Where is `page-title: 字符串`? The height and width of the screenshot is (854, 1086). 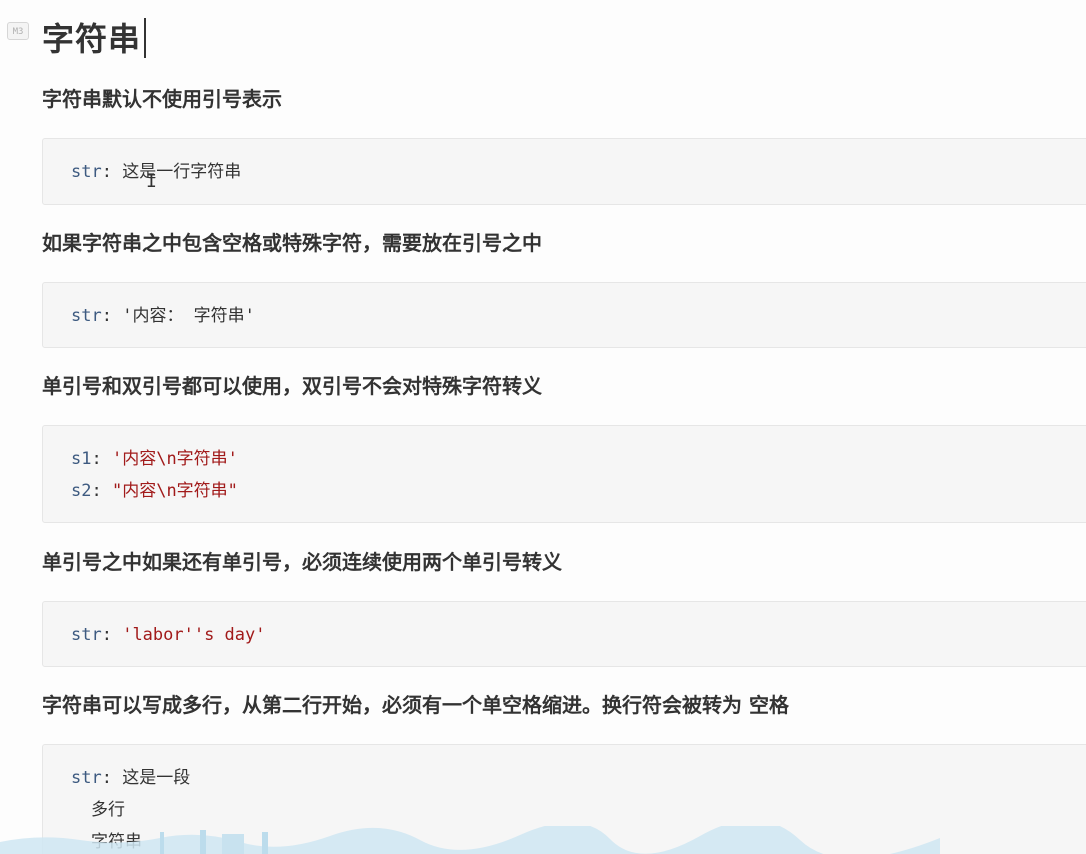 page-title: 字符串 is located at coordinates (91, 39).